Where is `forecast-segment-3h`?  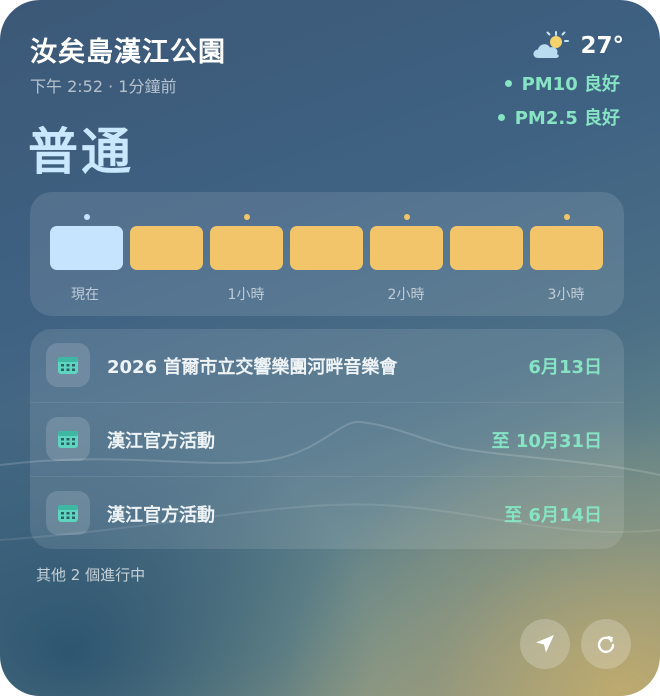 forecast-segment-3h is located at coordinates (566, 242).